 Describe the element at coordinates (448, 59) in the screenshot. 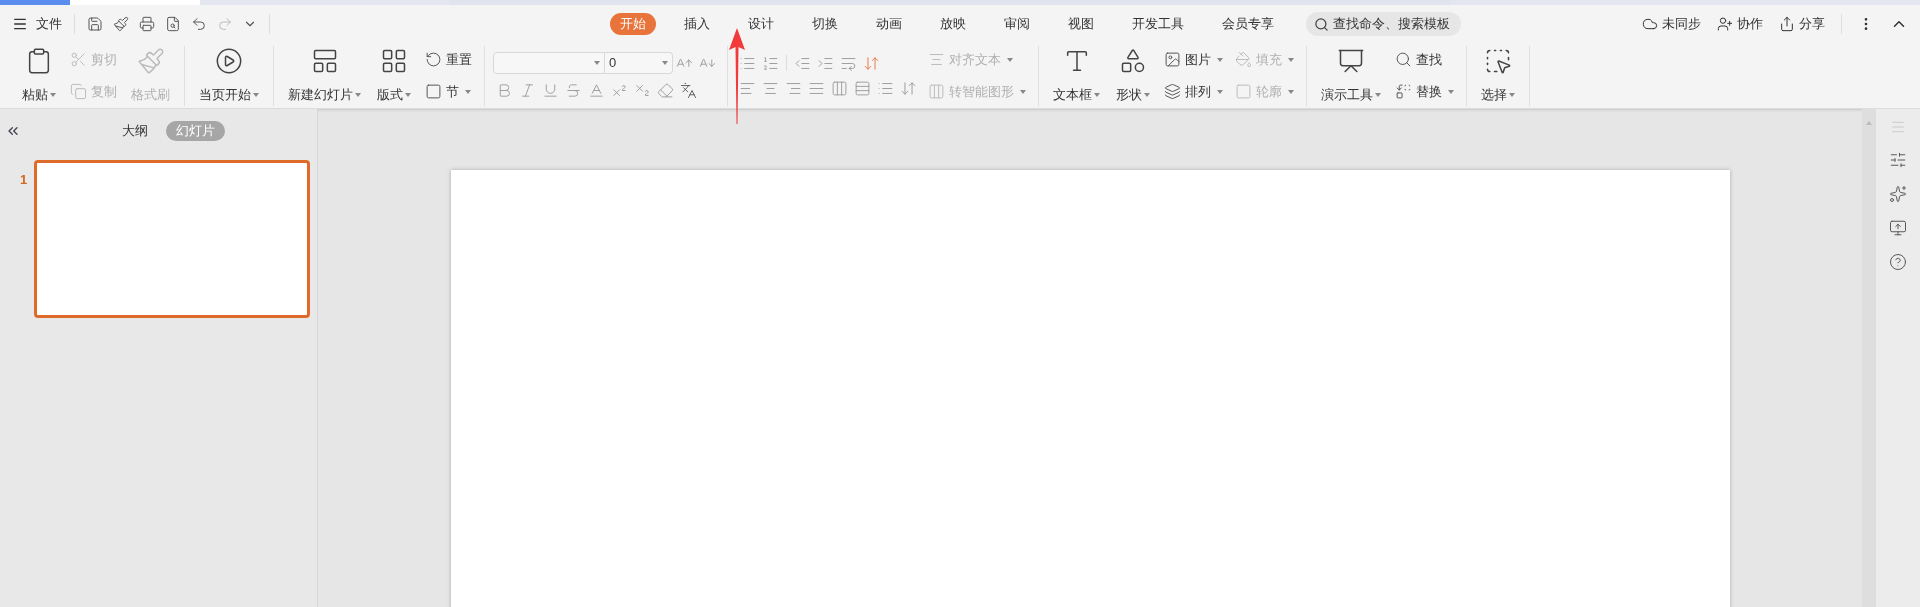

I see `ribbon-button: 重置` at that location.